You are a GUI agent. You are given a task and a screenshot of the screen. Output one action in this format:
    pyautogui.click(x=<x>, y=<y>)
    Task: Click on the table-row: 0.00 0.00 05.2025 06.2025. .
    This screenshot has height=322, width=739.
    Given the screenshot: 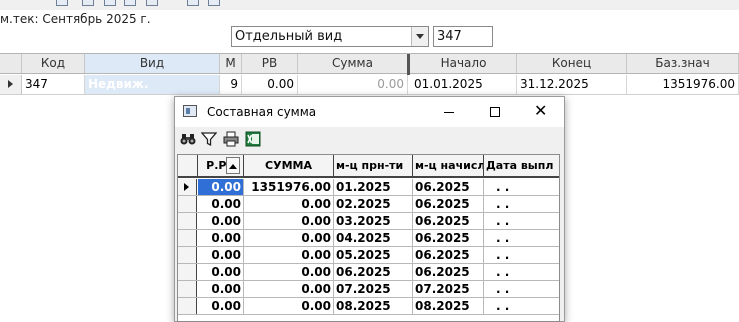 What is the action you would take?
    pyautogui.click(x=368, y=255)
    